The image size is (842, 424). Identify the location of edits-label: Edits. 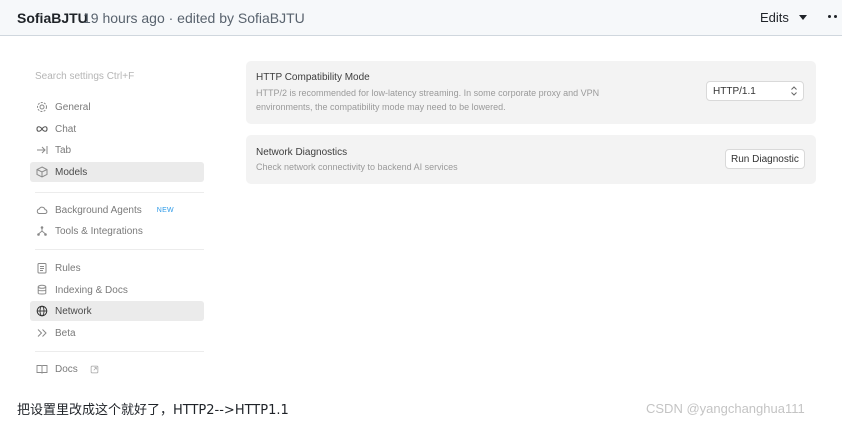
(774, 17).